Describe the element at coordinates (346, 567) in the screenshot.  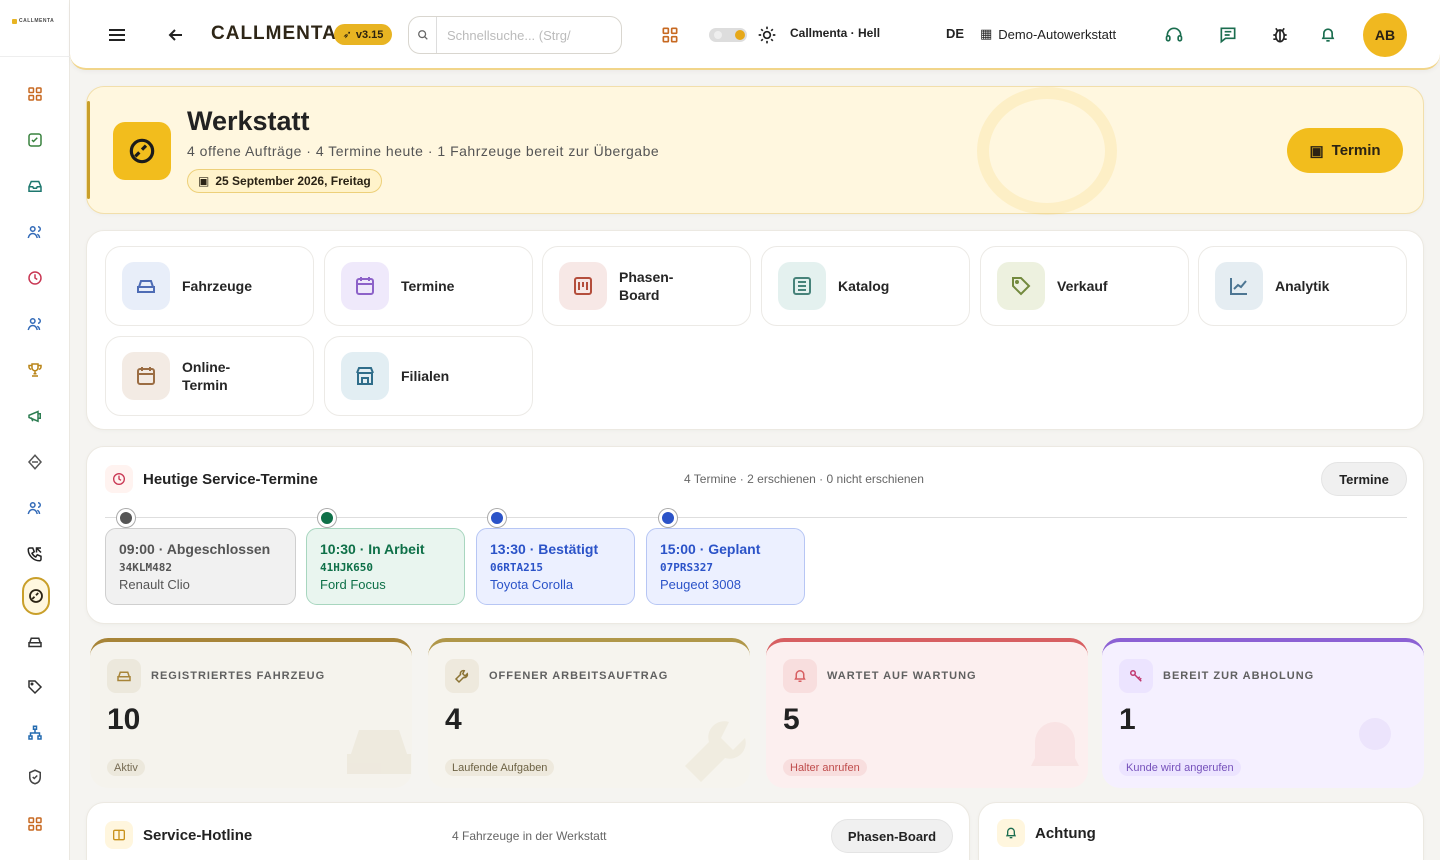
I see `license-plate: 41HJK650` at that location.